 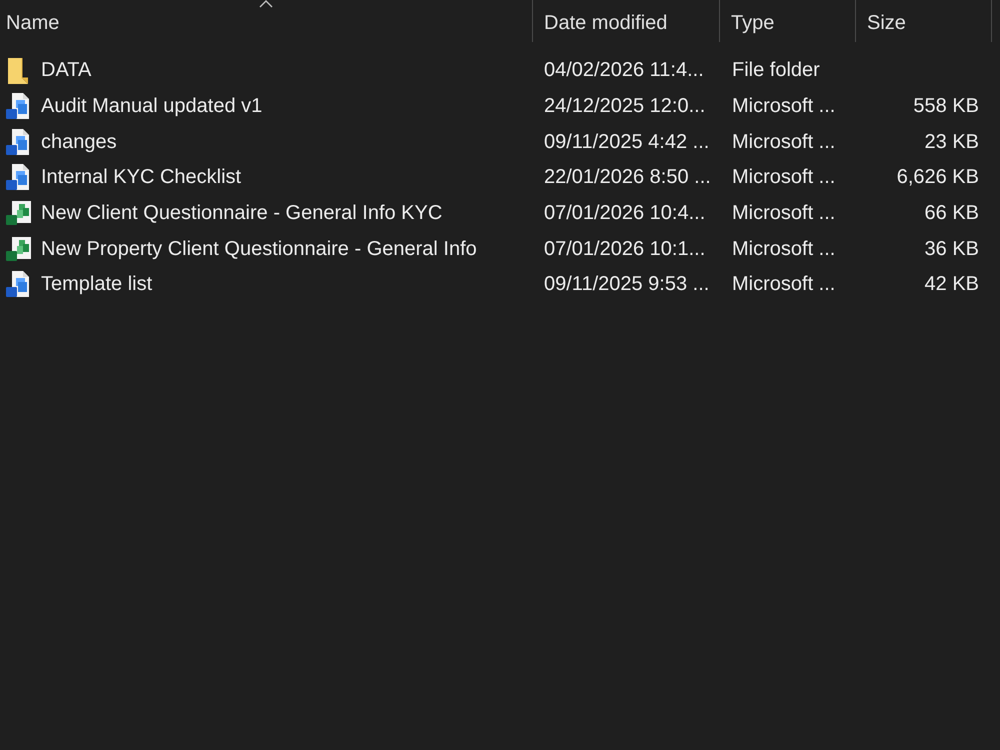 I want to click on file-name: New Property Client Questionnaire - General Info, so click(x=259, y=249).